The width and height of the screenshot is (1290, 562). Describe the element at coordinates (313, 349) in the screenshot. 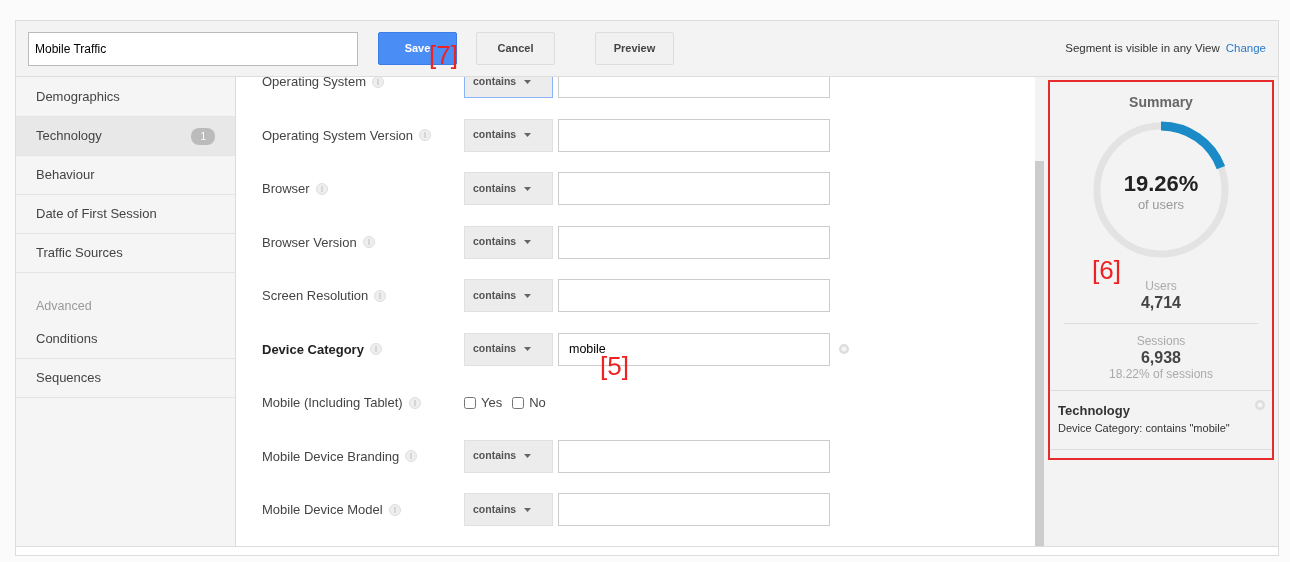

I see `condition-label: Device Category` at that location.